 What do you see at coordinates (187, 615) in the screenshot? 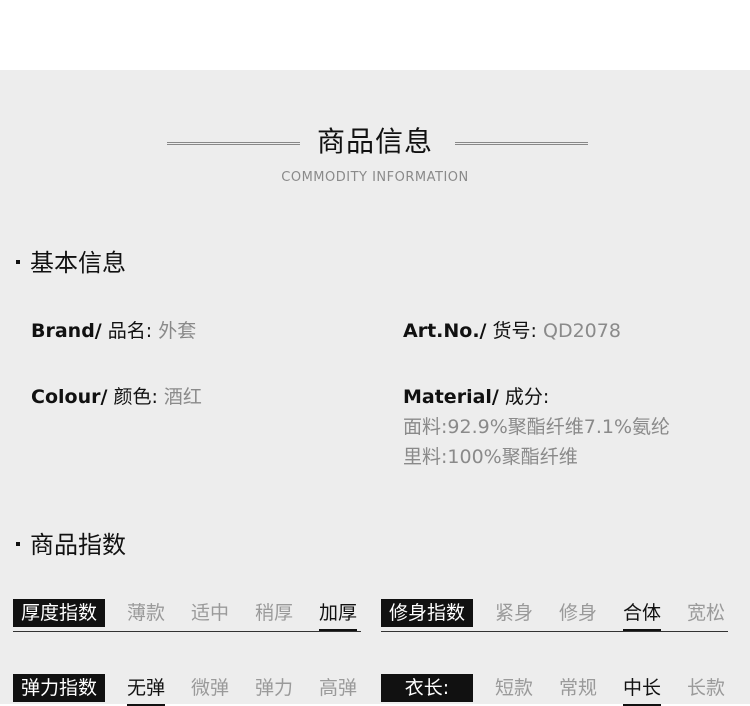
I see `thickness-index: 厚度指数 薄款 适中 稍厚 加厚` at bounding box center [187, 615].